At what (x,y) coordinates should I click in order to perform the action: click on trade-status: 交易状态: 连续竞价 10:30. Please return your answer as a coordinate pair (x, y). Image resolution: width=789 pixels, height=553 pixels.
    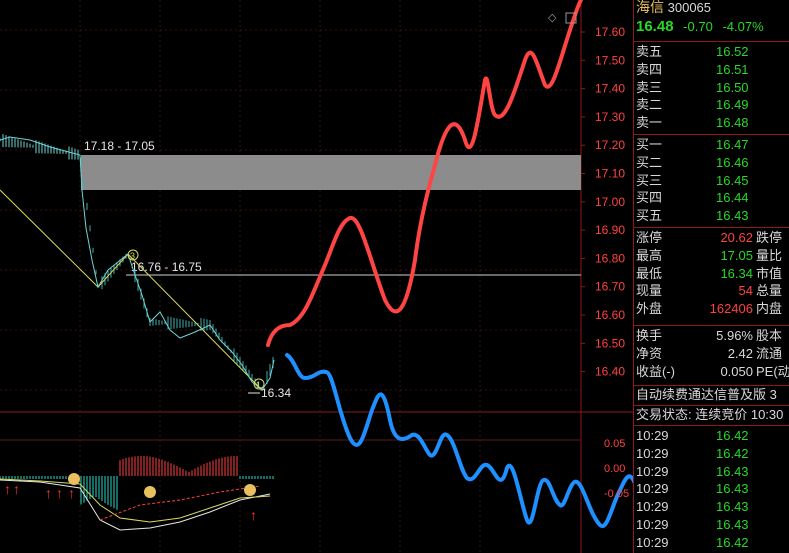
    Looking at the image, I should click on (710, 414).